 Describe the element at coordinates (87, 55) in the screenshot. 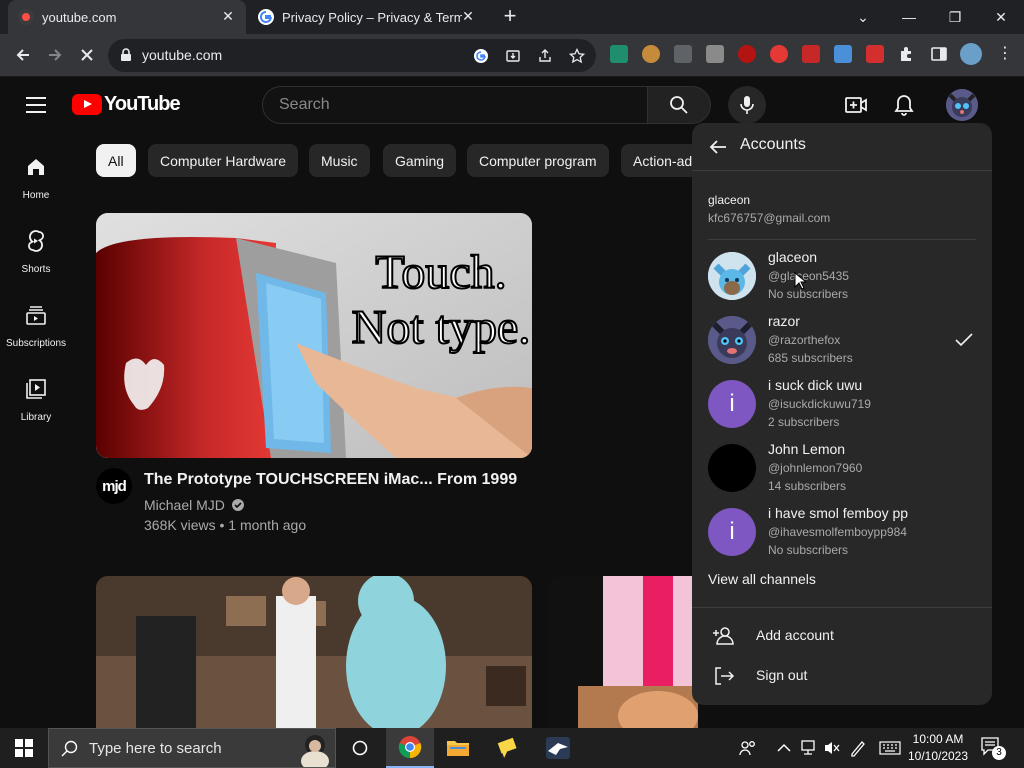

I see `stop-loading-icon` at that location.